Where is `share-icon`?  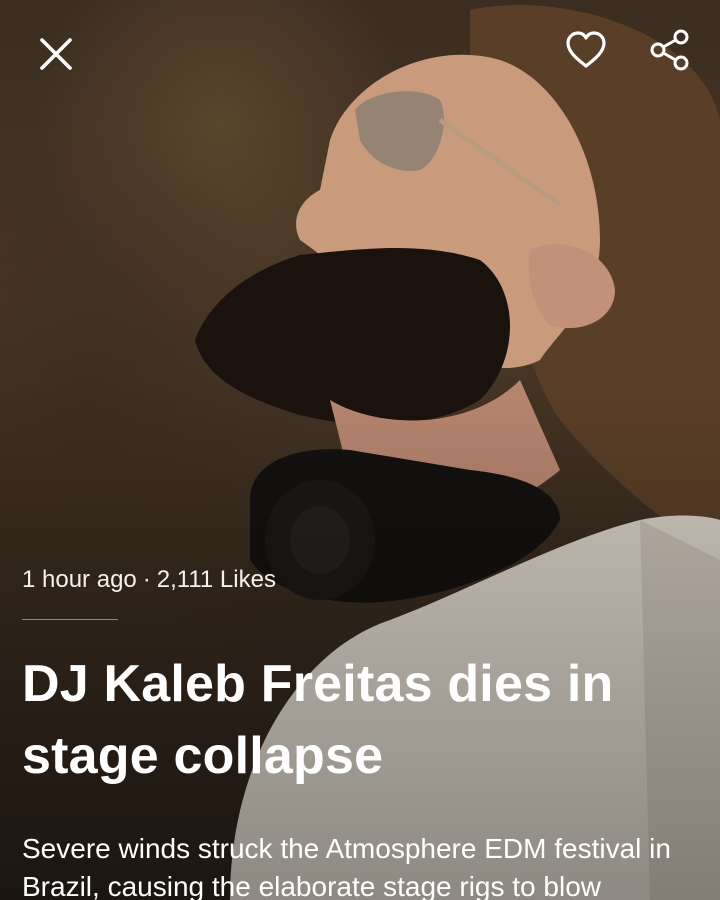 share-icon is located at coordinates (669, 50).